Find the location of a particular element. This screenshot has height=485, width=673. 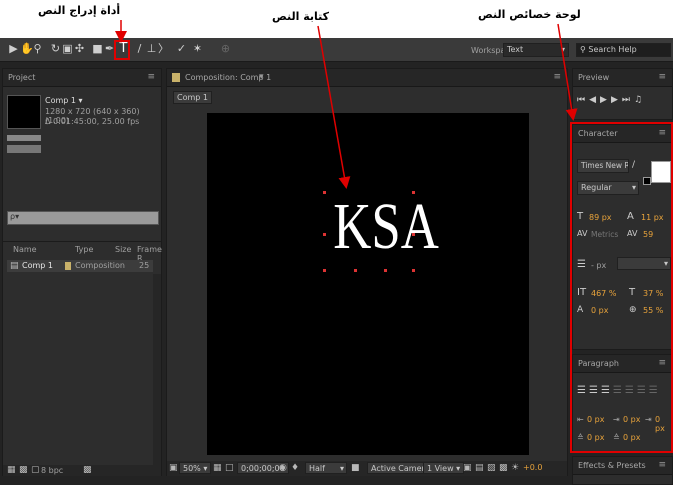

exposure-icon: ☀ is located at coordinates (515, 468).